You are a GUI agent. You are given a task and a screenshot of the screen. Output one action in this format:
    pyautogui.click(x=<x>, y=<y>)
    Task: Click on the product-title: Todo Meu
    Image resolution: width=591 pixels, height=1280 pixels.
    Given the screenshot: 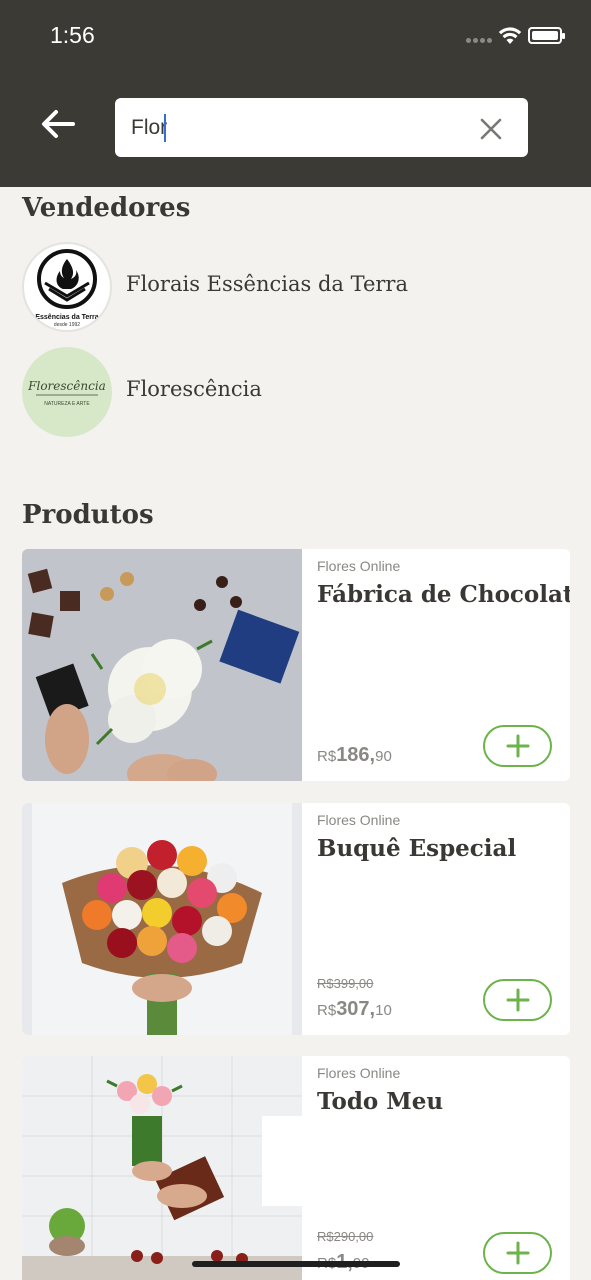 What is the action you would take?
    pyautogui.click(x=380, y=1101)
    